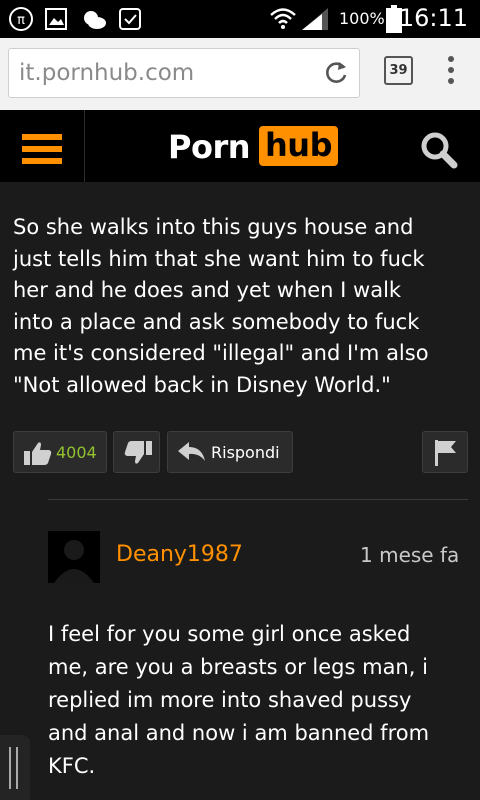  I want to click on pi-app-icon: π, so click(21, 19).